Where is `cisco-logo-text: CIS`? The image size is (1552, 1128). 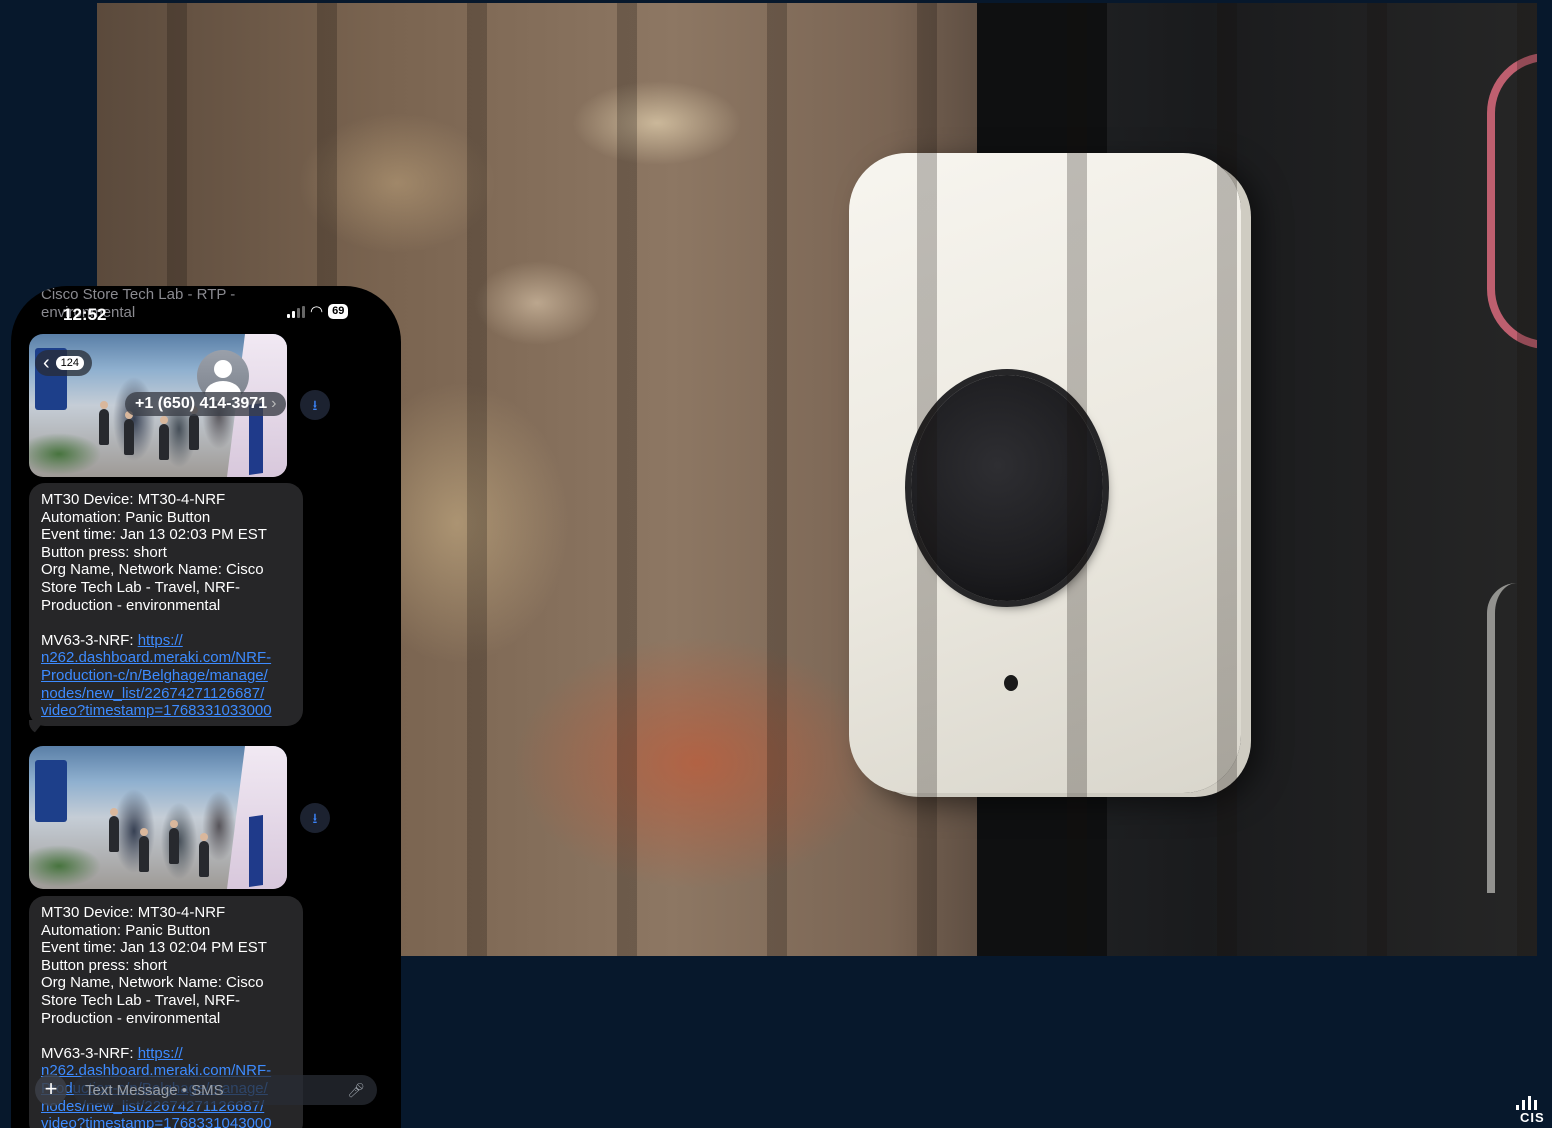 cisco-logo-text: CIS is located at coordinates (1532, 1117).